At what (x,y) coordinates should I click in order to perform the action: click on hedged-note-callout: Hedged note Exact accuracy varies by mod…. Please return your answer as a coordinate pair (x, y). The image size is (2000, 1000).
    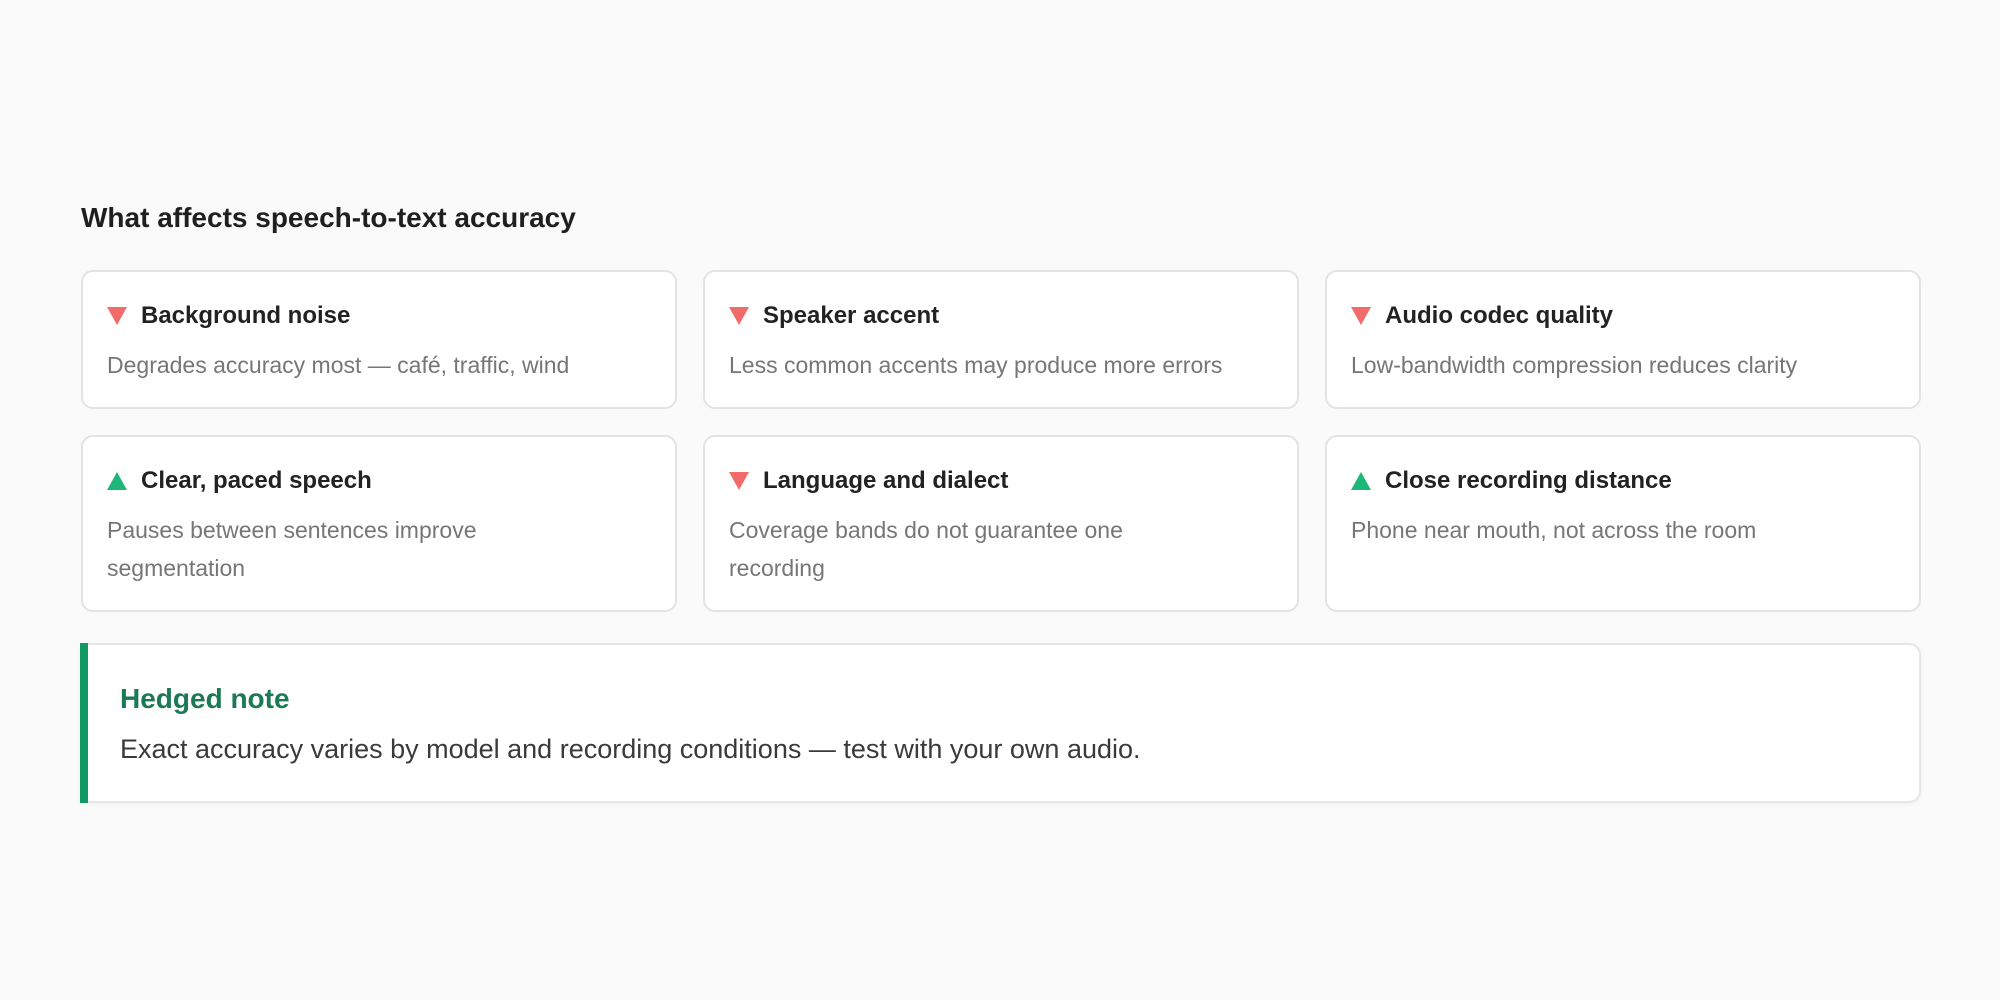
    Looking at the image, I should click on (1000, 723).